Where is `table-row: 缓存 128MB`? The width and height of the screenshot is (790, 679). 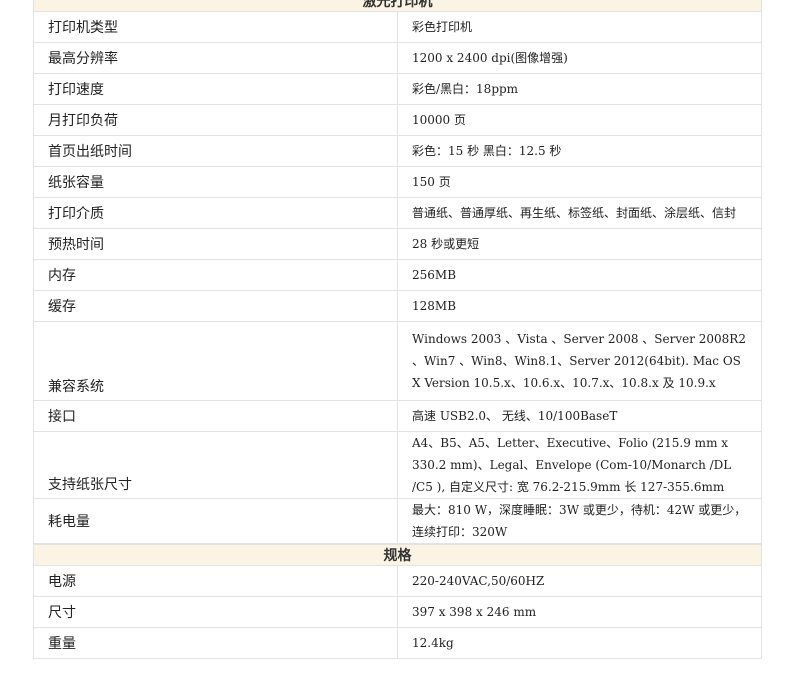 table-row: 缓存 128MB is located at coordinates (397, 306).